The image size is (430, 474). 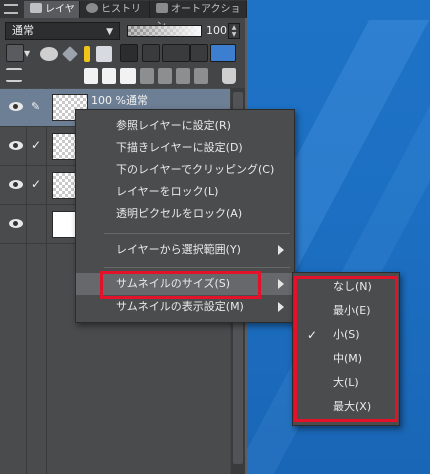 I want to click on menu-item-label: 参照レイヤーに設定(R), so click(x=173, y=125).